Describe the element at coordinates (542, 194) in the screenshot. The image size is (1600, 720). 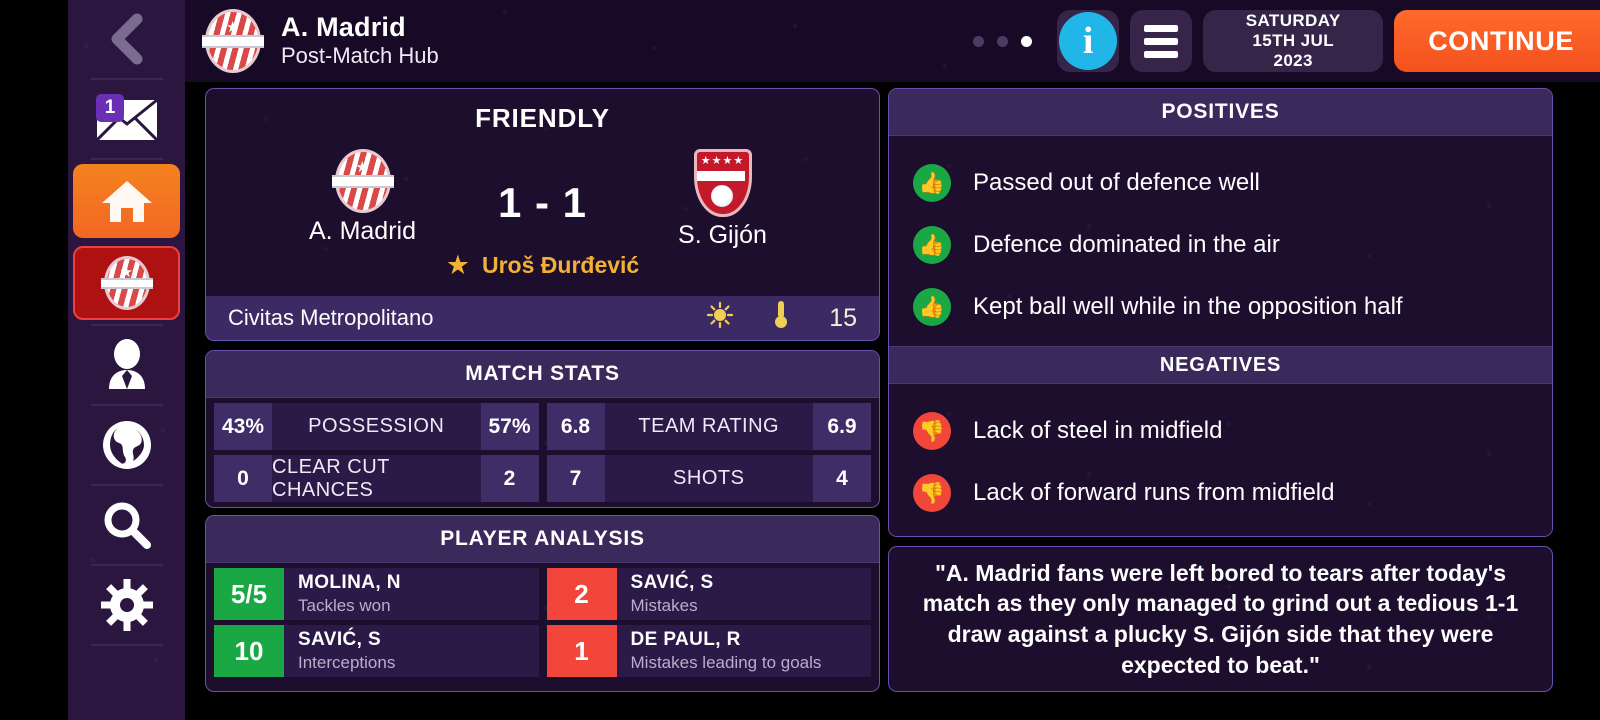
I see `scoreline: ★ A. Madrid 1 - 1 ★★★★ S. Gijón` at that location.